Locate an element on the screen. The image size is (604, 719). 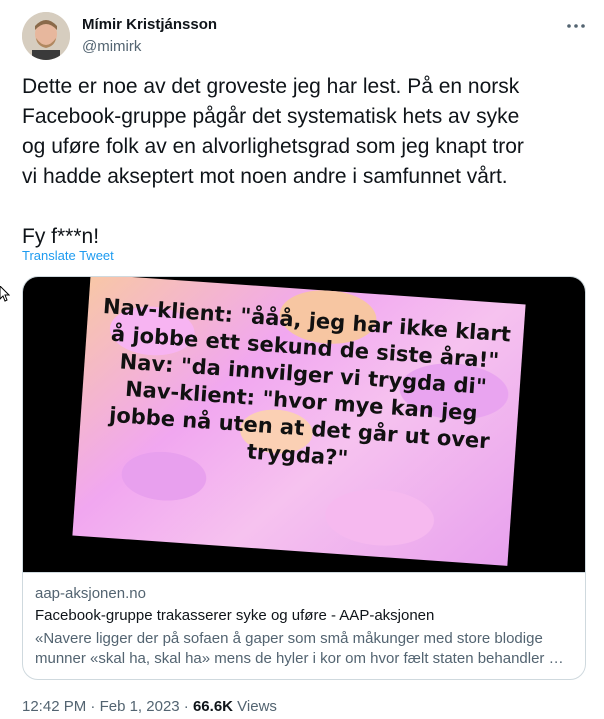
translate-tweet-link: Translate Tweet is located at coordinates (68, 255).